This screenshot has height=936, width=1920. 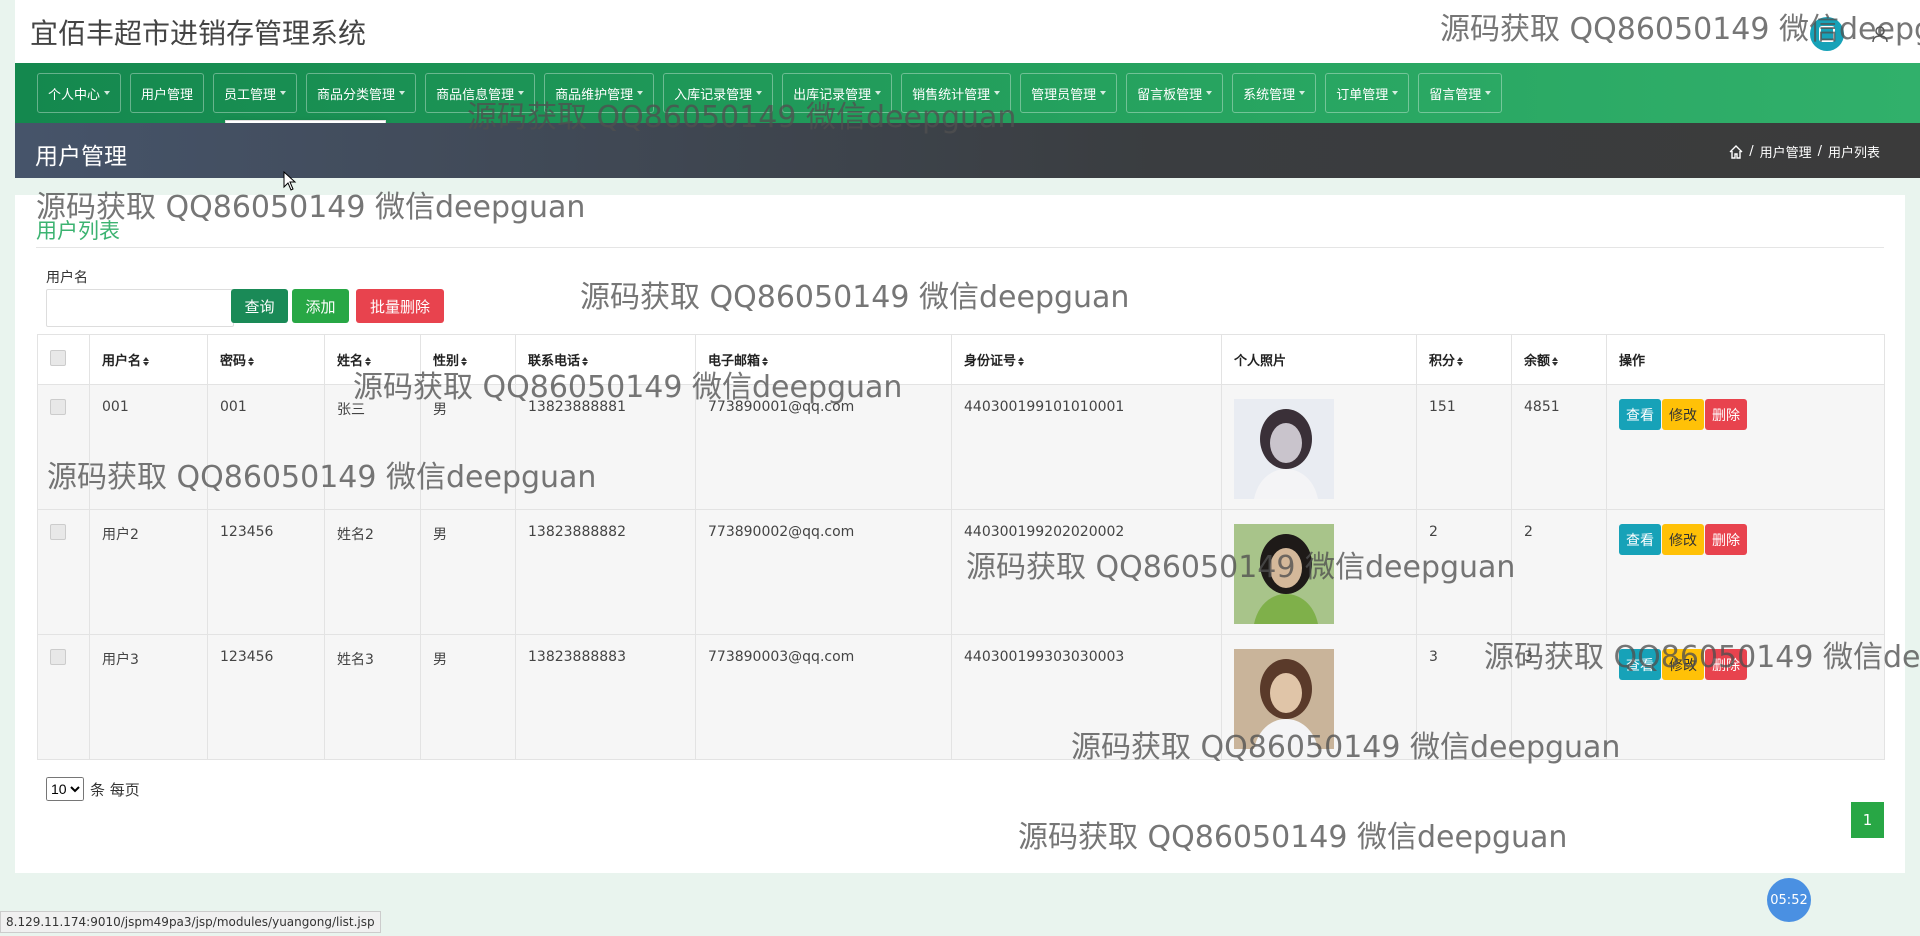 What do you see at coordinates (259, 306) in the screenshot?
I see `query-button: 查询` at bounding box center [259, 306].